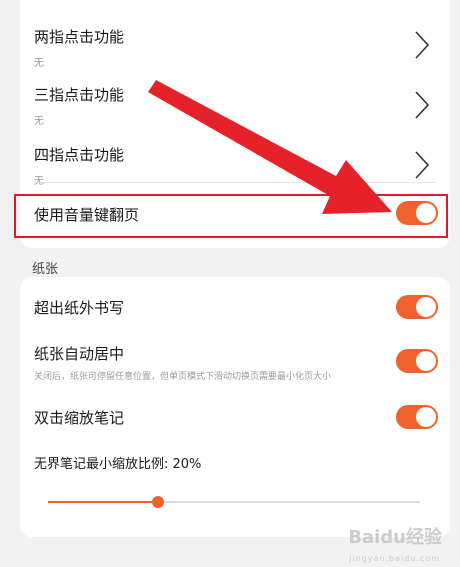 Image resolution: width=460 pixels, height=567 pixels. I want to click on watermark-url: jingyan.baidu.com, so click(394, 558).